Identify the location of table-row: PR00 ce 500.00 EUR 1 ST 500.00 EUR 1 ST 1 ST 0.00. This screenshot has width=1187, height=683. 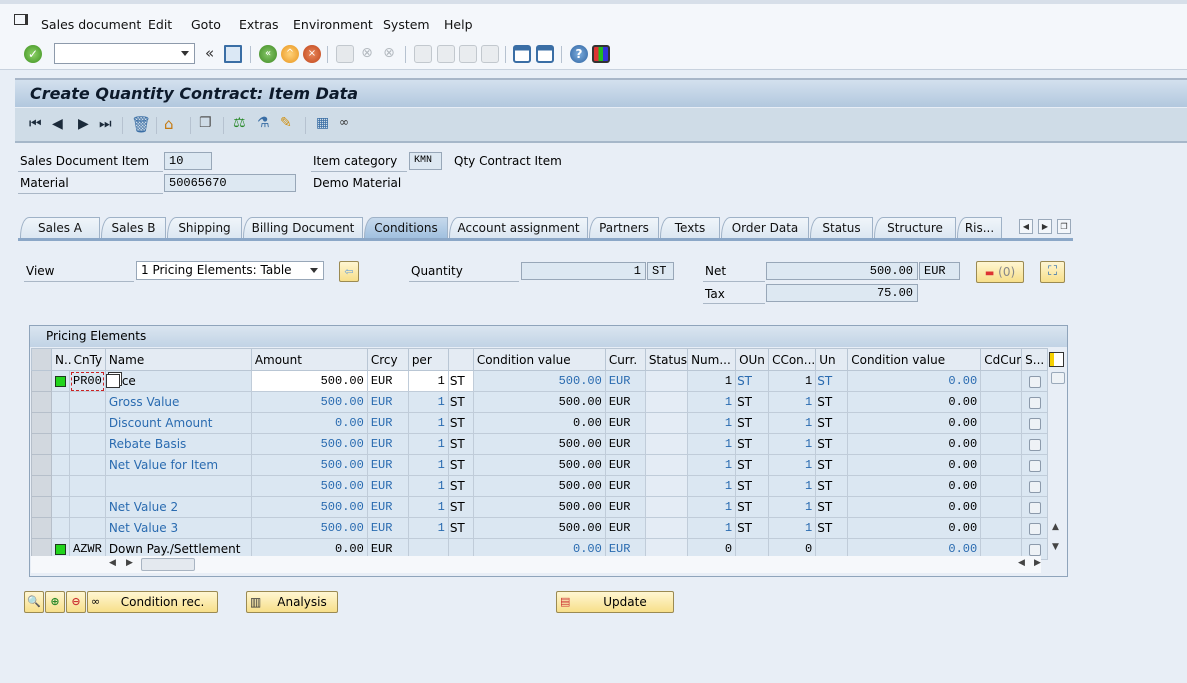
(540, 381).